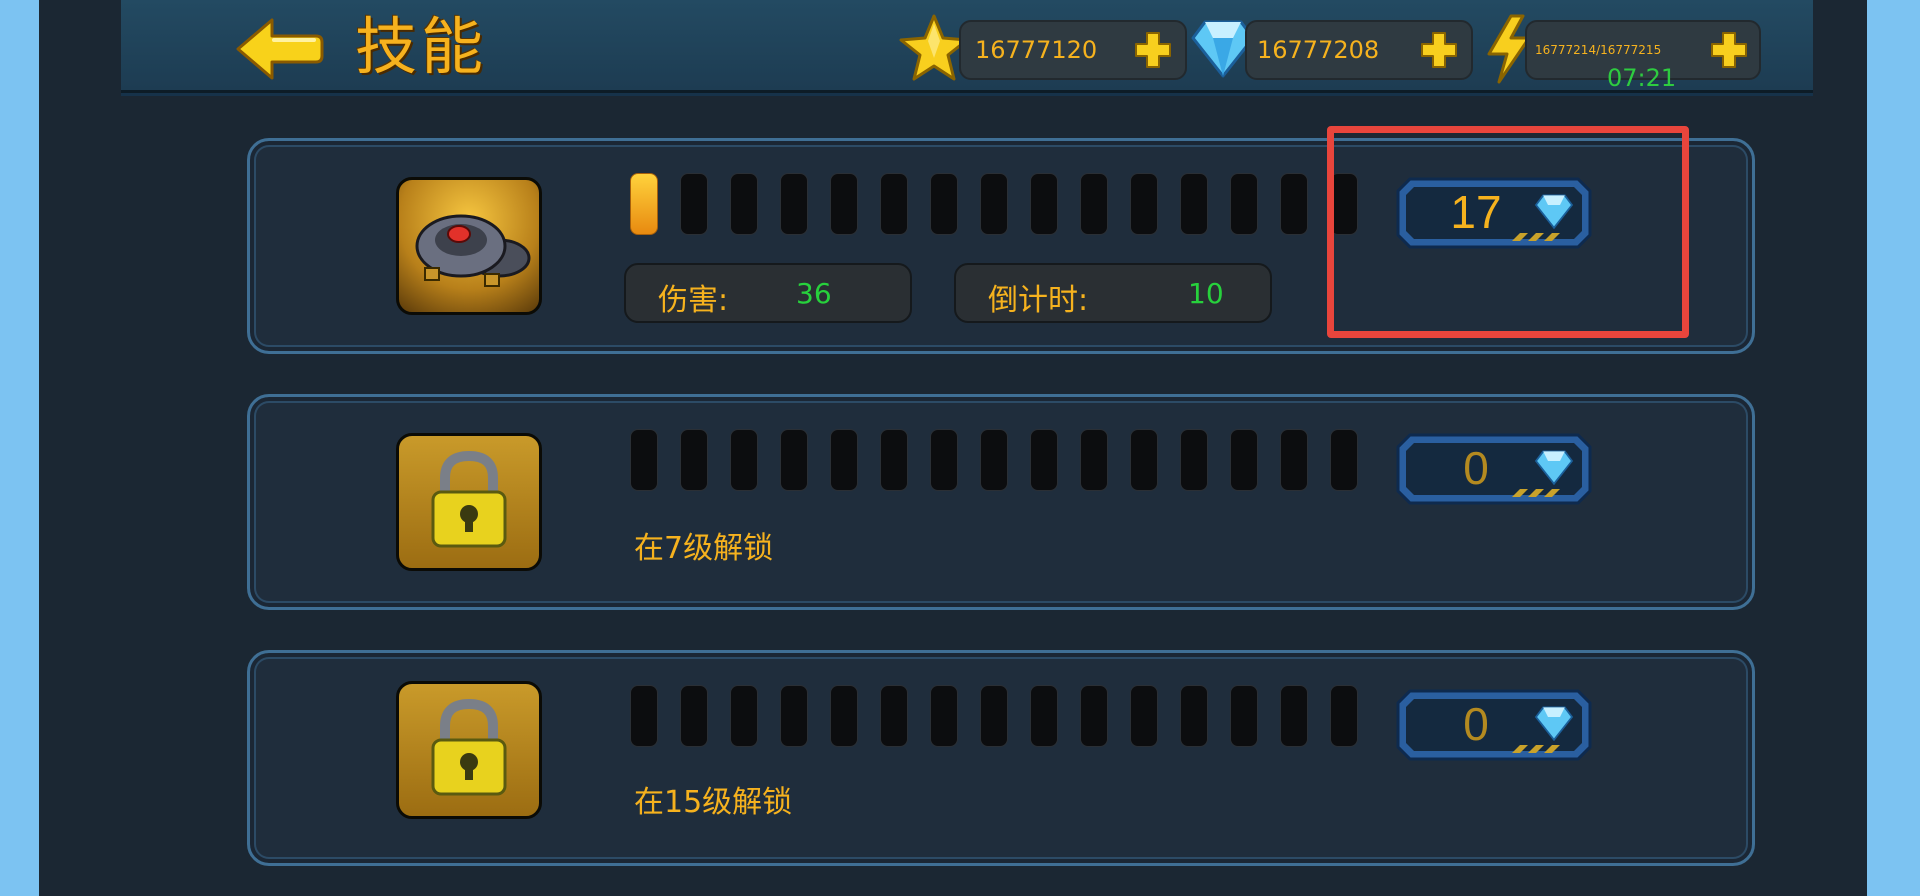 This screenshot has height=896, width=1920. What do you see at coordinates (1508, 232) in the screenshot?
I see `highlight-box` at bounding box center [1508, 232].